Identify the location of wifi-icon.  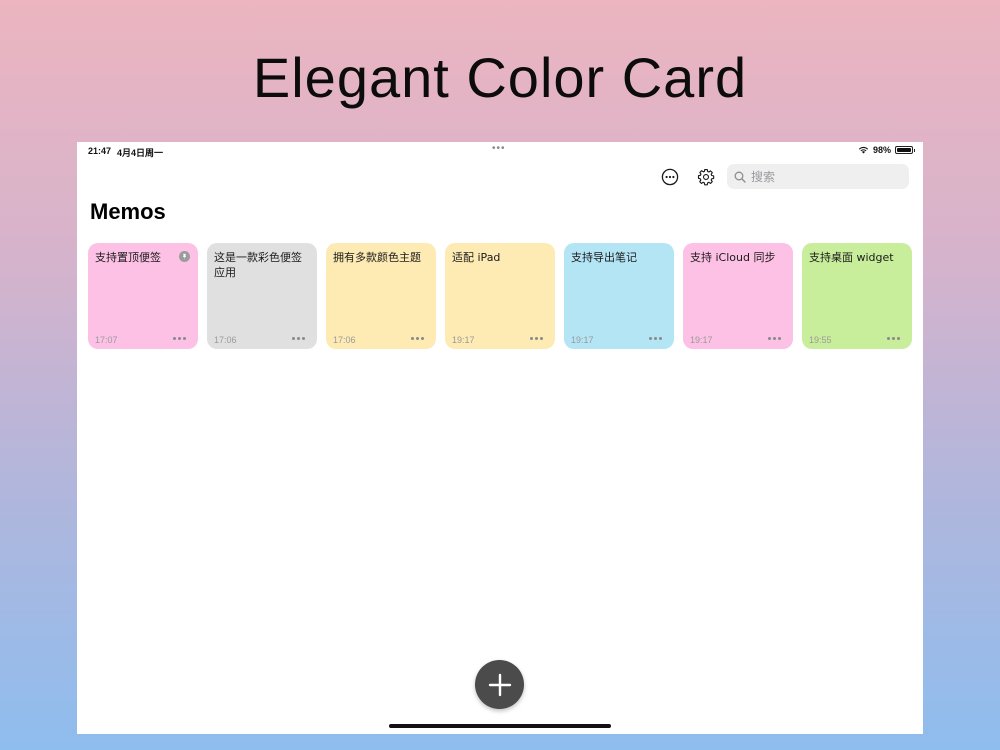
(863, 150).